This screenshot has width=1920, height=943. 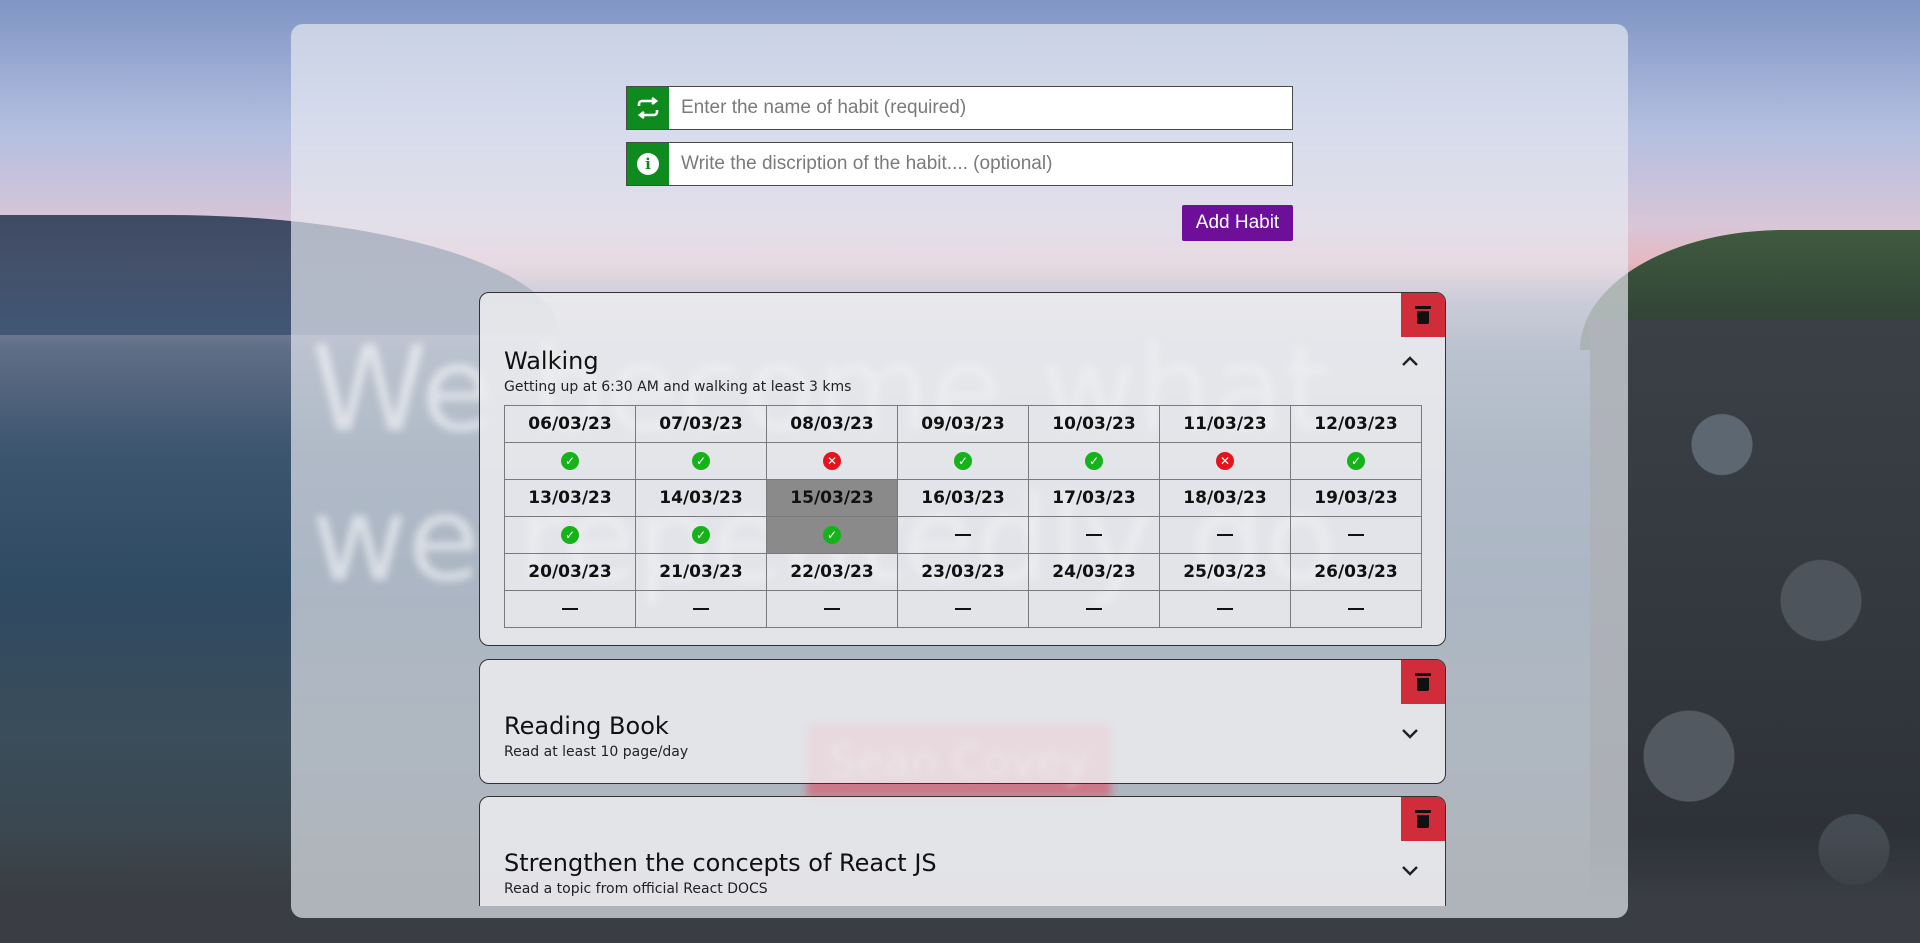 I want to click on calendar-date-cell: 25/03/23, so click(x=1225, y=572).